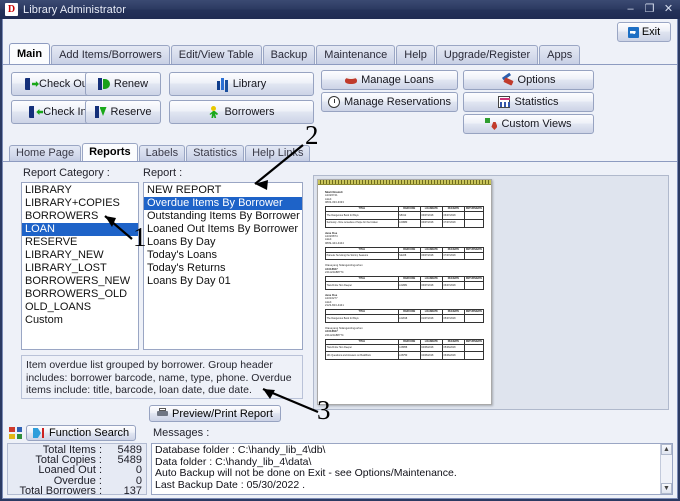  What do you see at coordinates (487, 54) in the screenshot?
I see `tab-upgrade-register: Upgrade/Register` at bounding box center [487, 54].